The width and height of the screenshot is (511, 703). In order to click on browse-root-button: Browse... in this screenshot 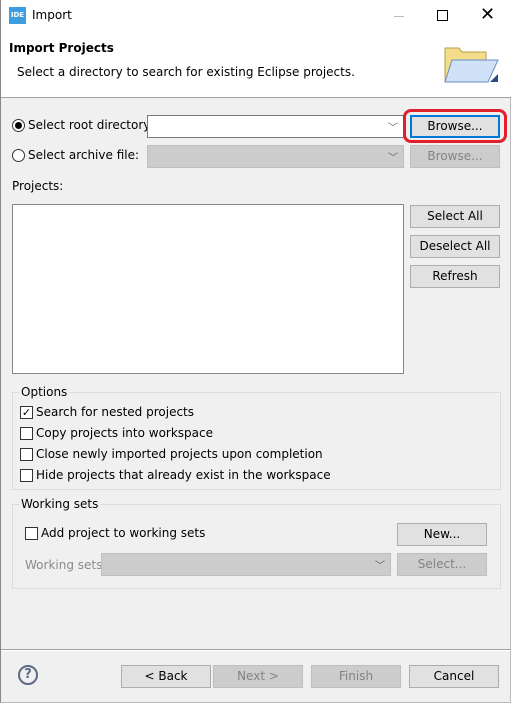, I will do `click(455, 126)`.